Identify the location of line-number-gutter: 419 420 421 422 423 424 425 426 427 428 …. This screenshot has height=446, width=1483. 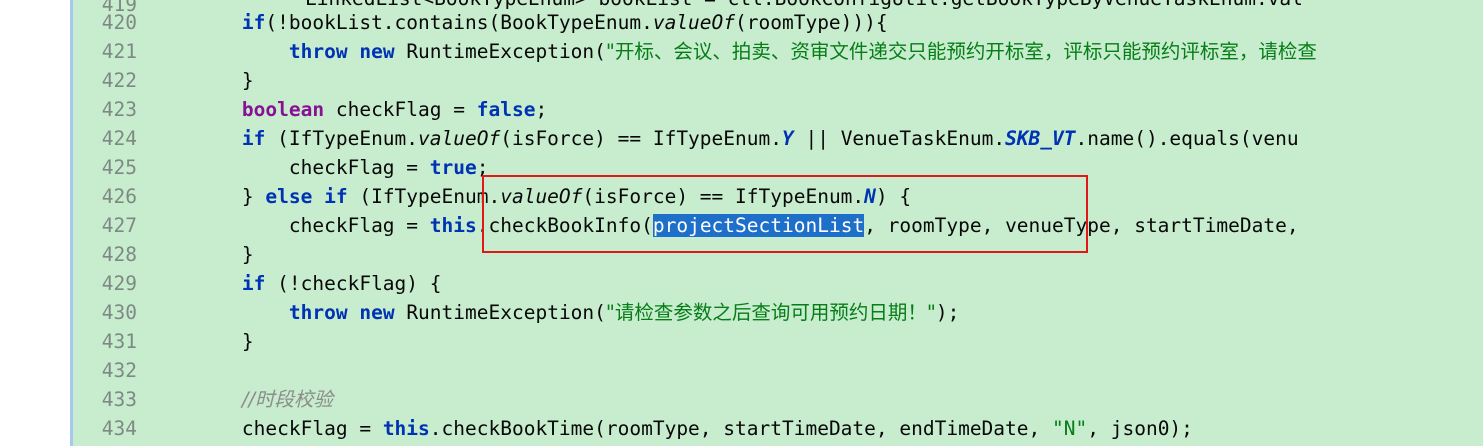
(110, 223).